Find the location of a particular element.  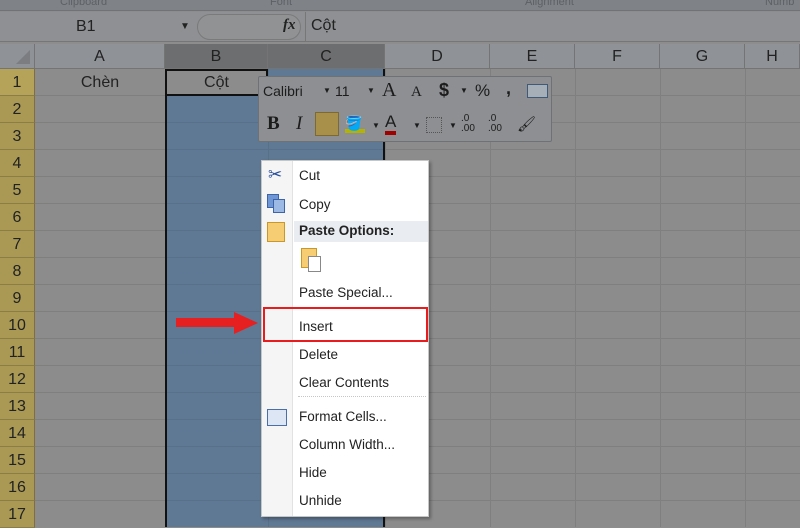

increase-decimal-icon: .0 .00 is located at coordinates (468, 124).